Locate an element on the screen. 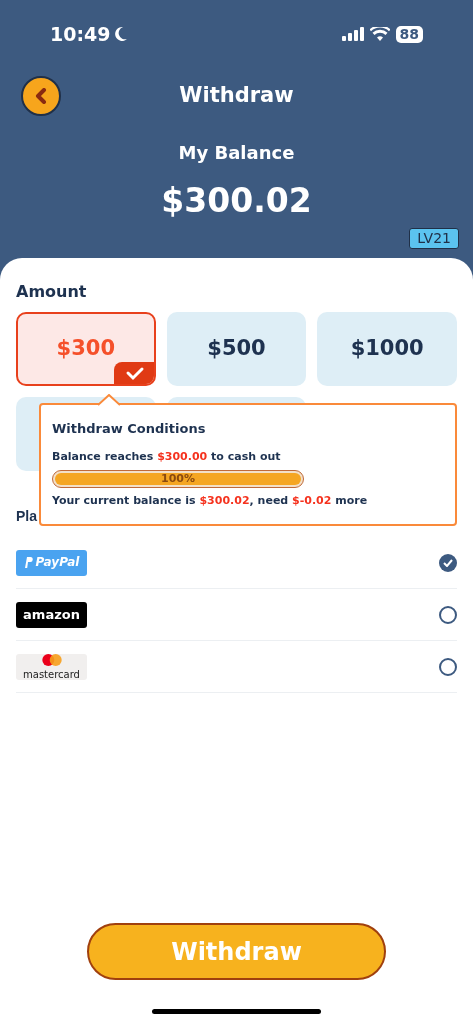 This screenshot has width=473, height=1024. brand-name: amazon is located at coordinates (51, 614).